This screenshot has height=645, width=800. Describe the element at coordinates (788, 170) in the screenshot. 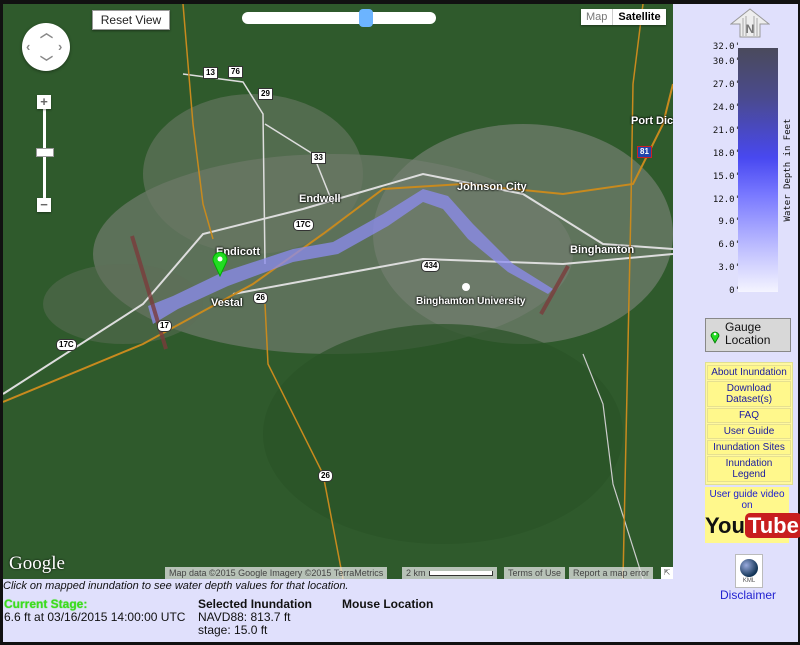

I see `legend-title: Water Depth in Feet` at that location.